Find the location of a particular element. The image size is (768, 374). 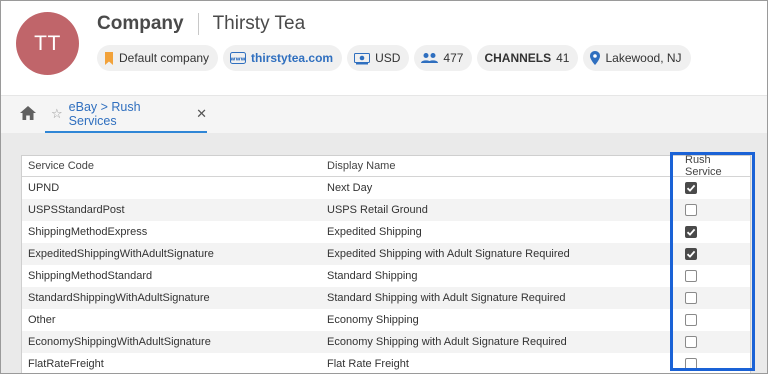

display-name-cell: Next Day is located at coordinates (350, 188).